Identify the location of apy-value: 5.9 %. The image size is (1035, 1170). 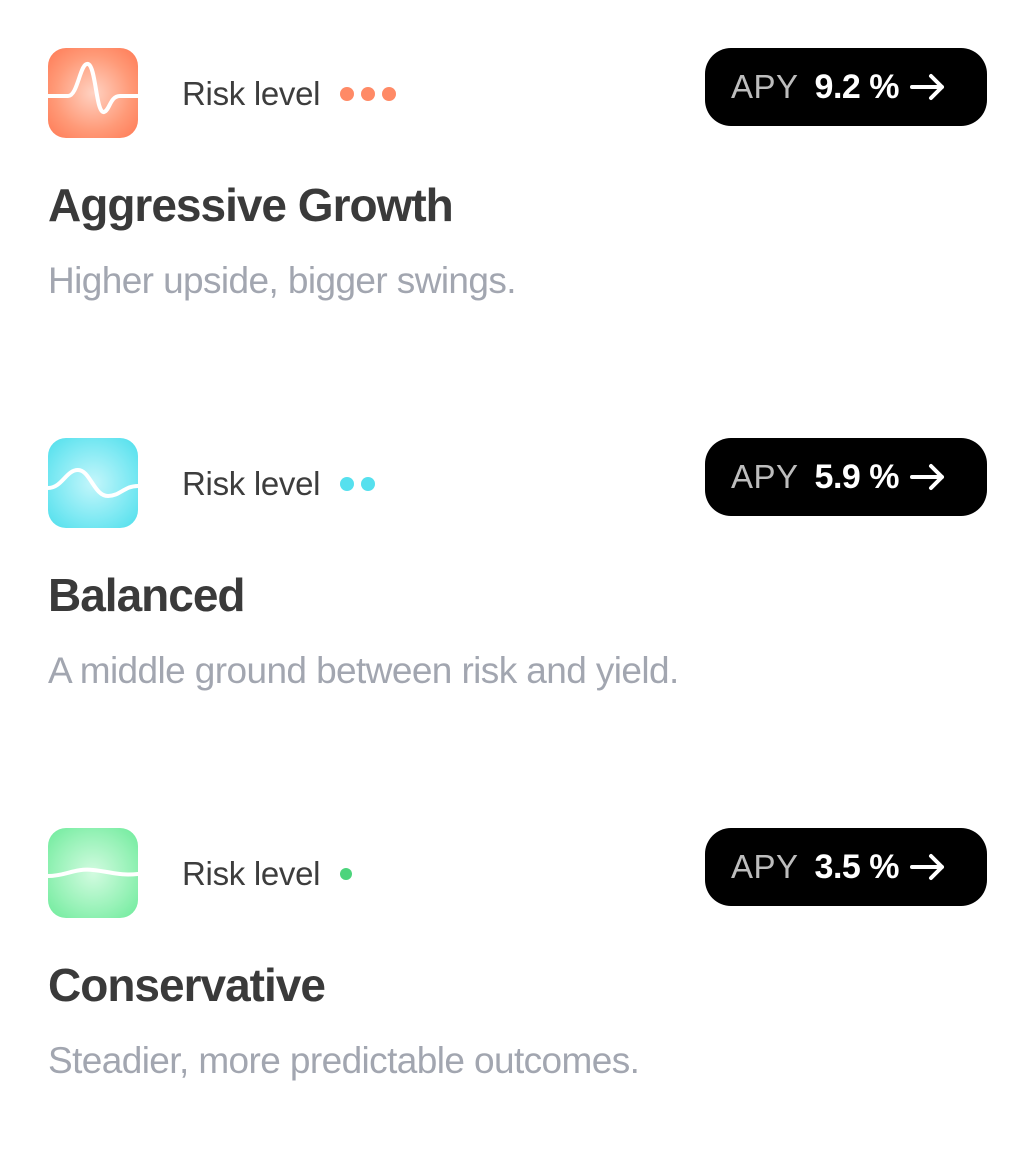
(857, 476).